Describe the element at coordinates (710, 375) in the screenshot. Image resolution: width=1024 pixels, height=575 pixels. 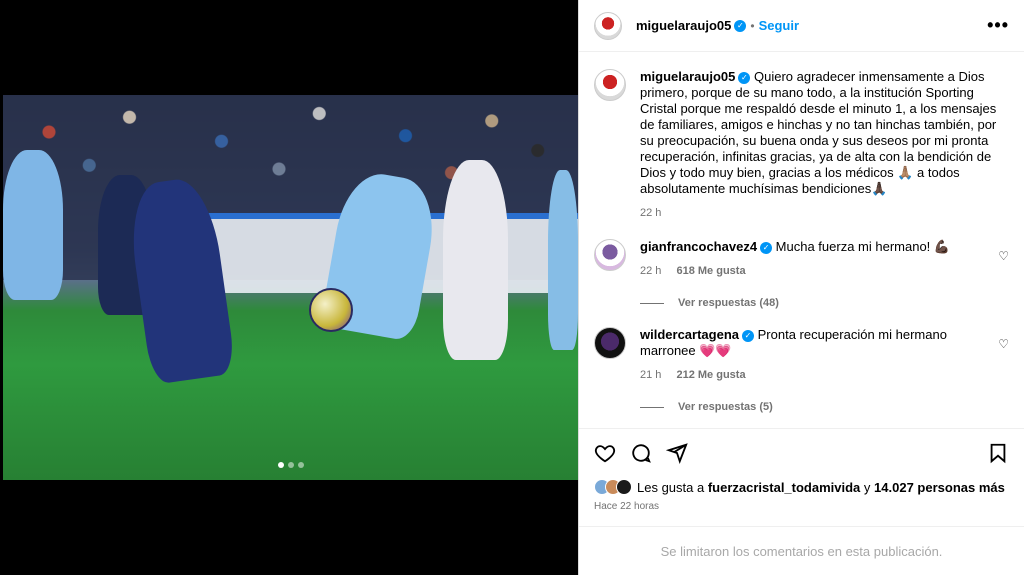
I see `comment-likes: 212 Me gusta` at that location.